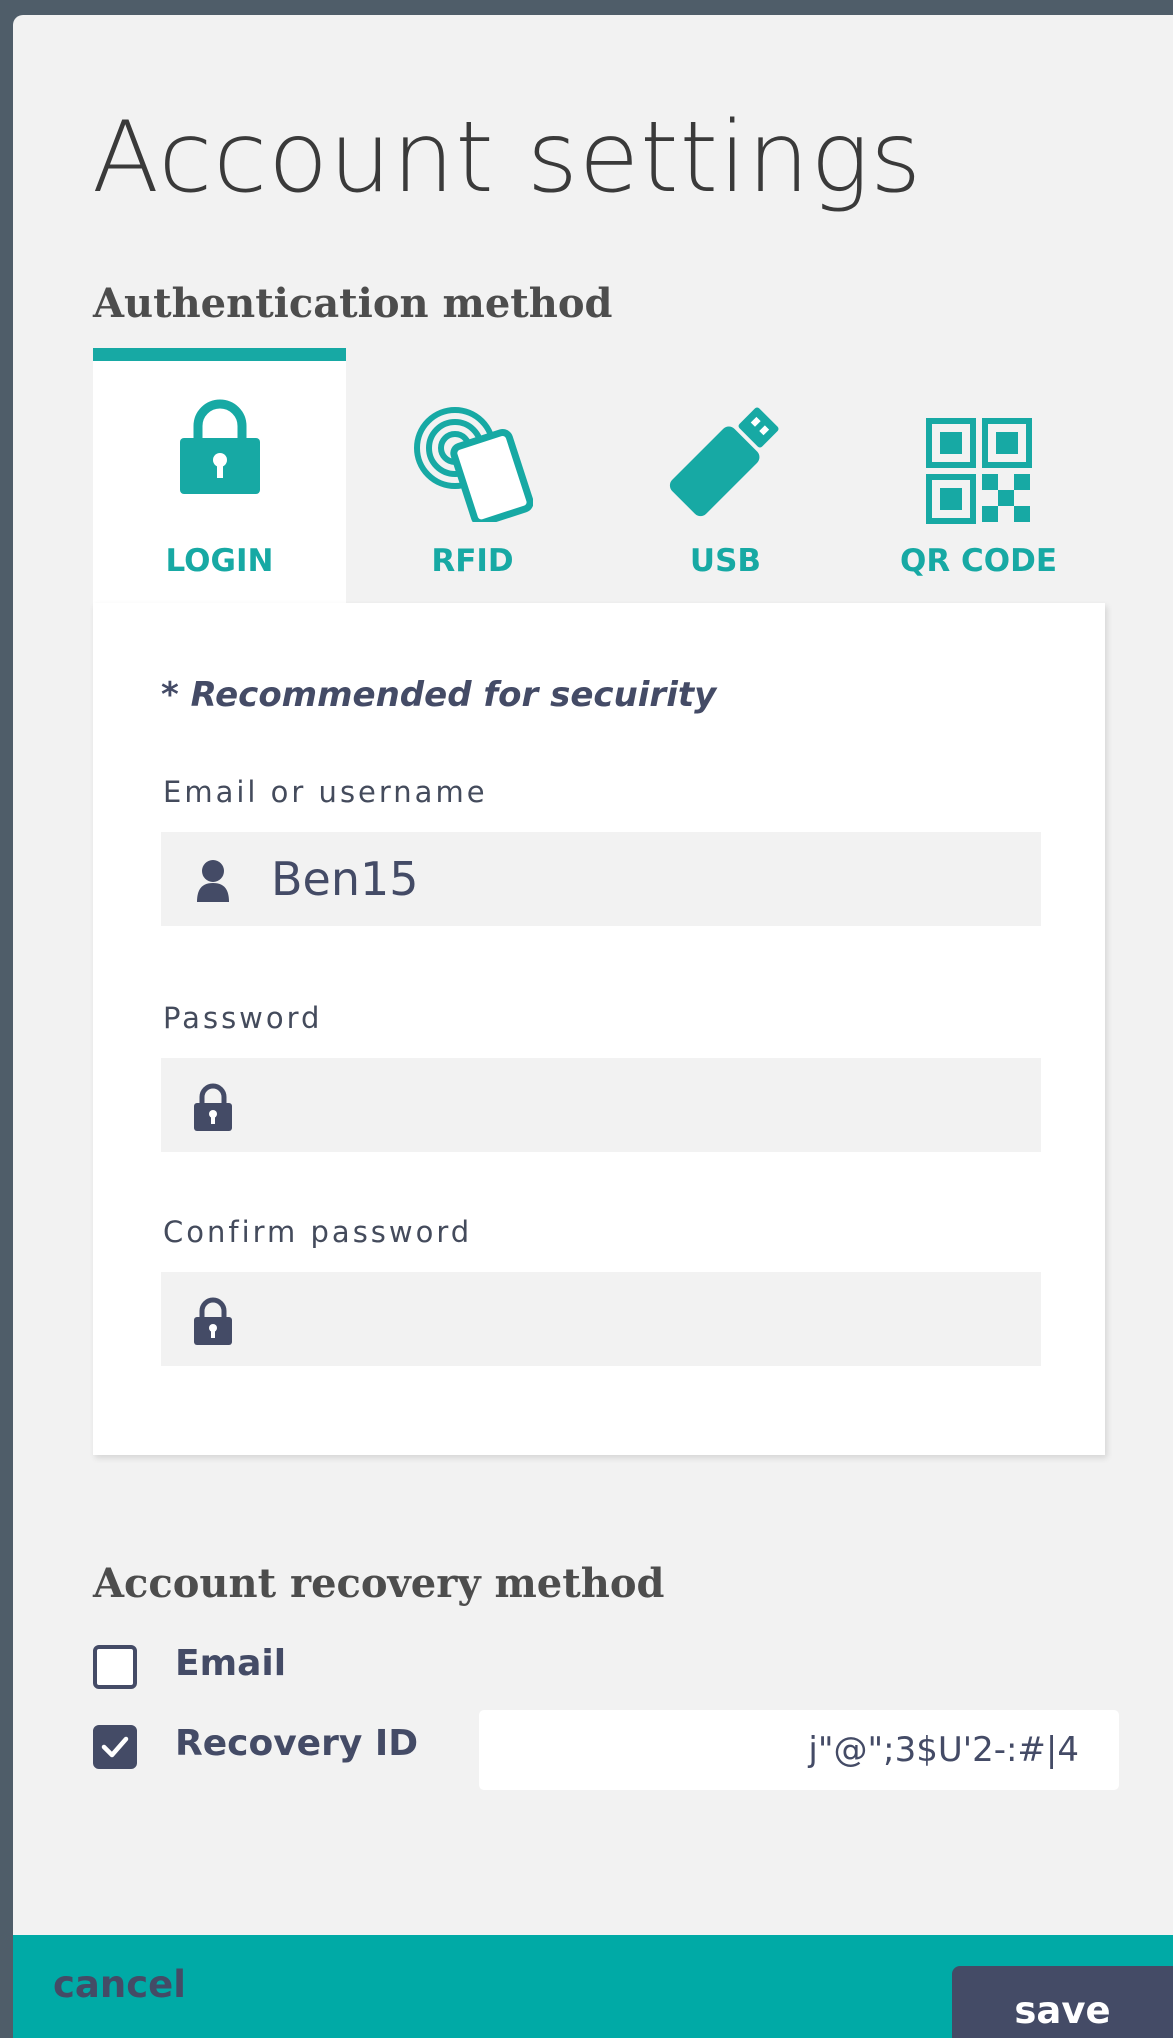  I want to click on security-recommendation: * Recommended for secuirity, so click(439, 695).